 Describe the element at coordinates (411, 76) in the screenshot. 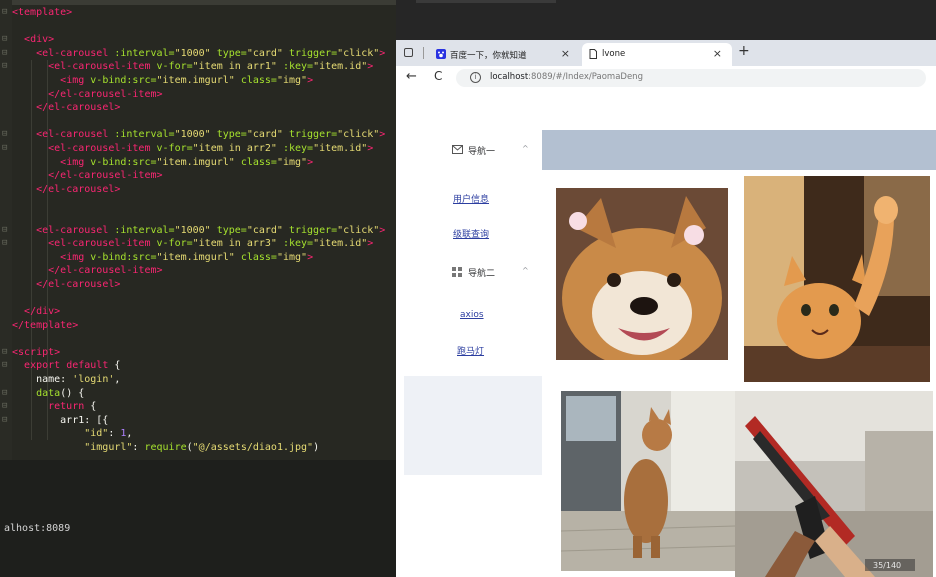

I see `back-arrow-icon: ←` at that location.